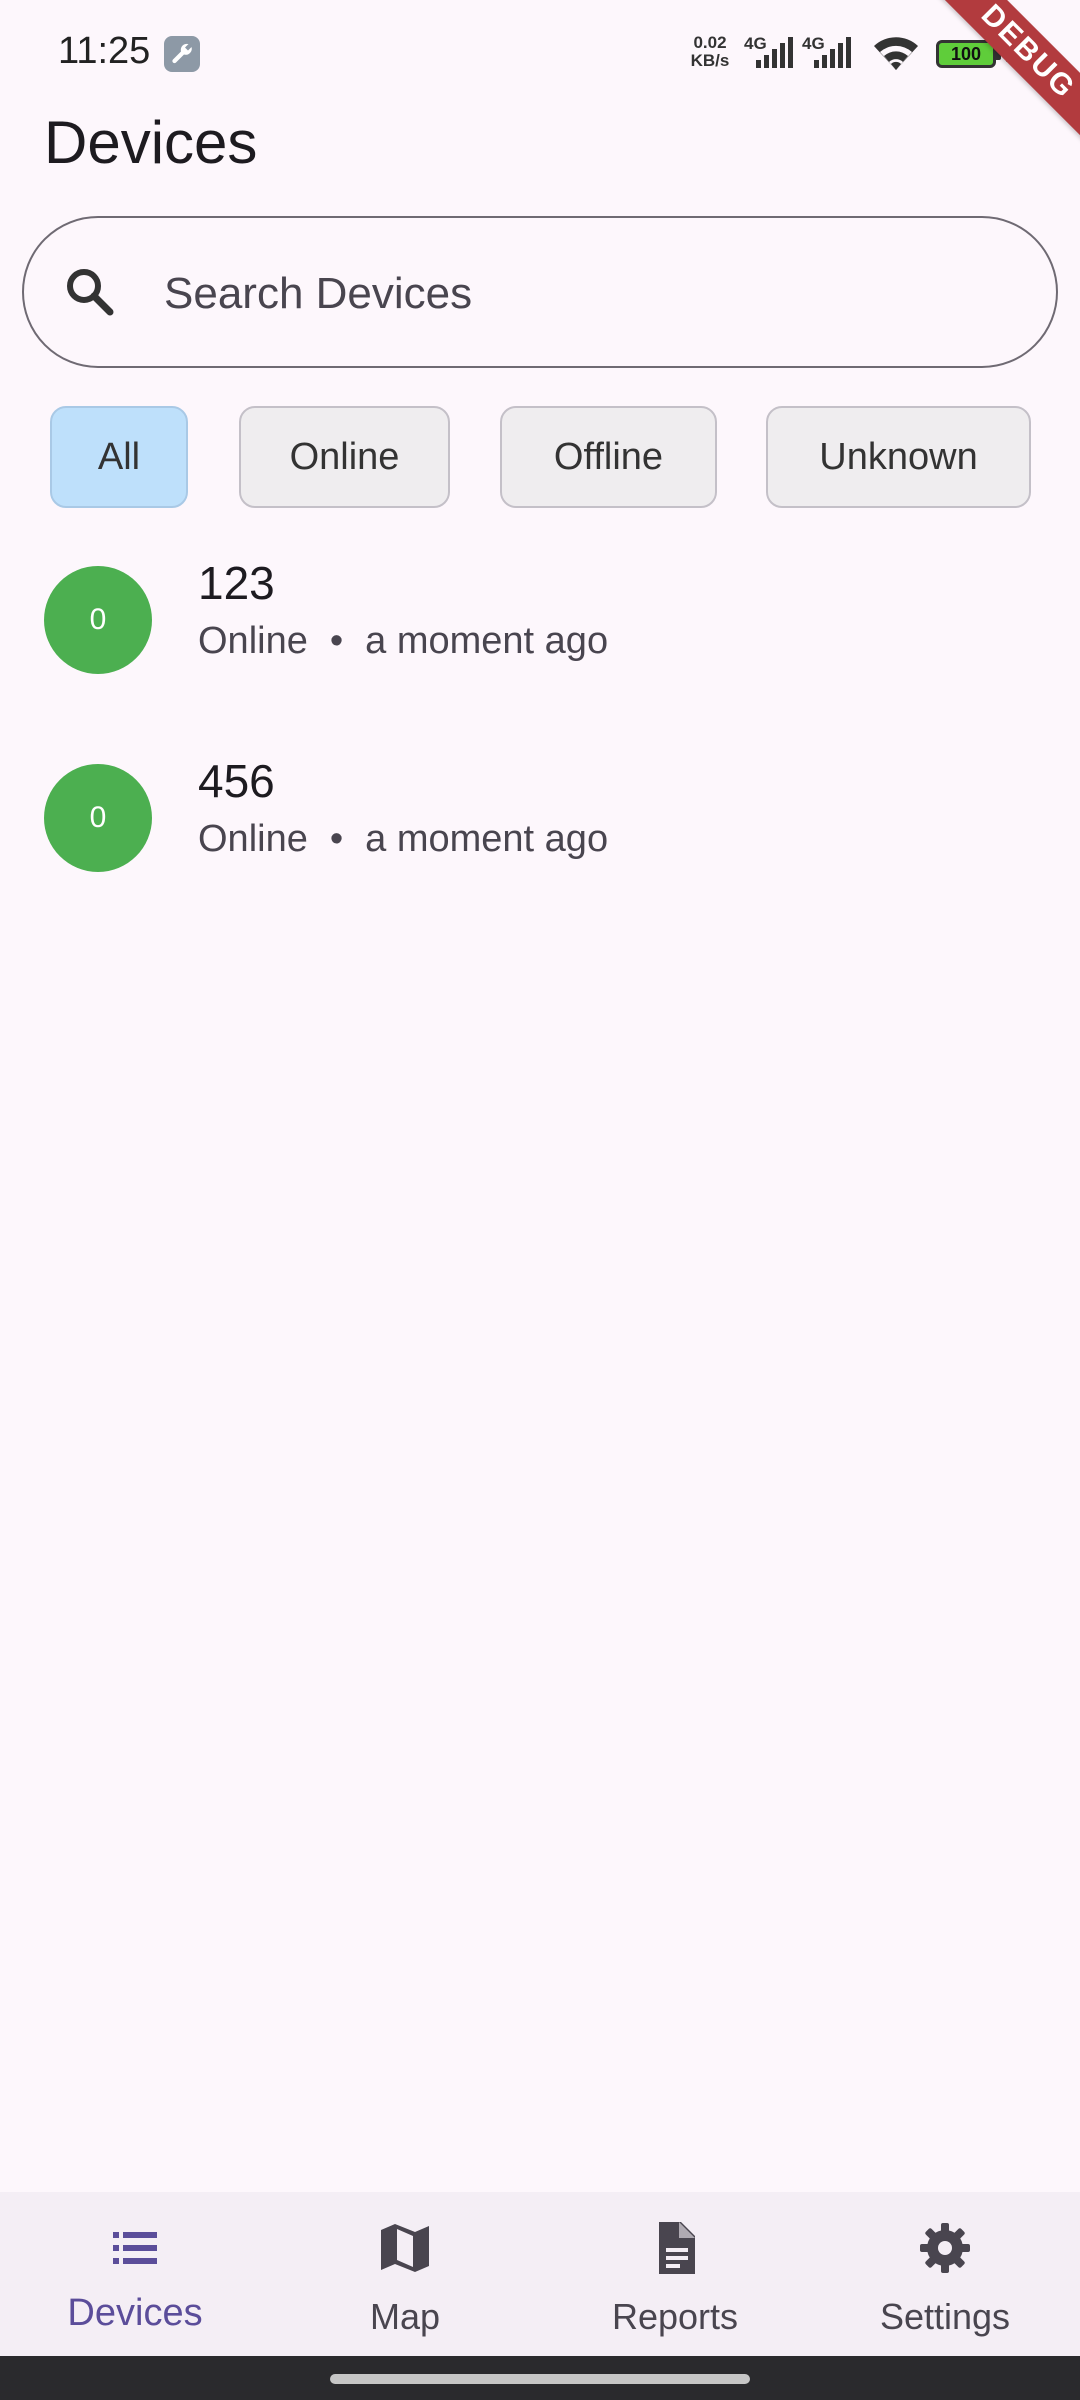  I want to click on bottom-navigation: Devices Map Reports Settings, so click(540, 2274).